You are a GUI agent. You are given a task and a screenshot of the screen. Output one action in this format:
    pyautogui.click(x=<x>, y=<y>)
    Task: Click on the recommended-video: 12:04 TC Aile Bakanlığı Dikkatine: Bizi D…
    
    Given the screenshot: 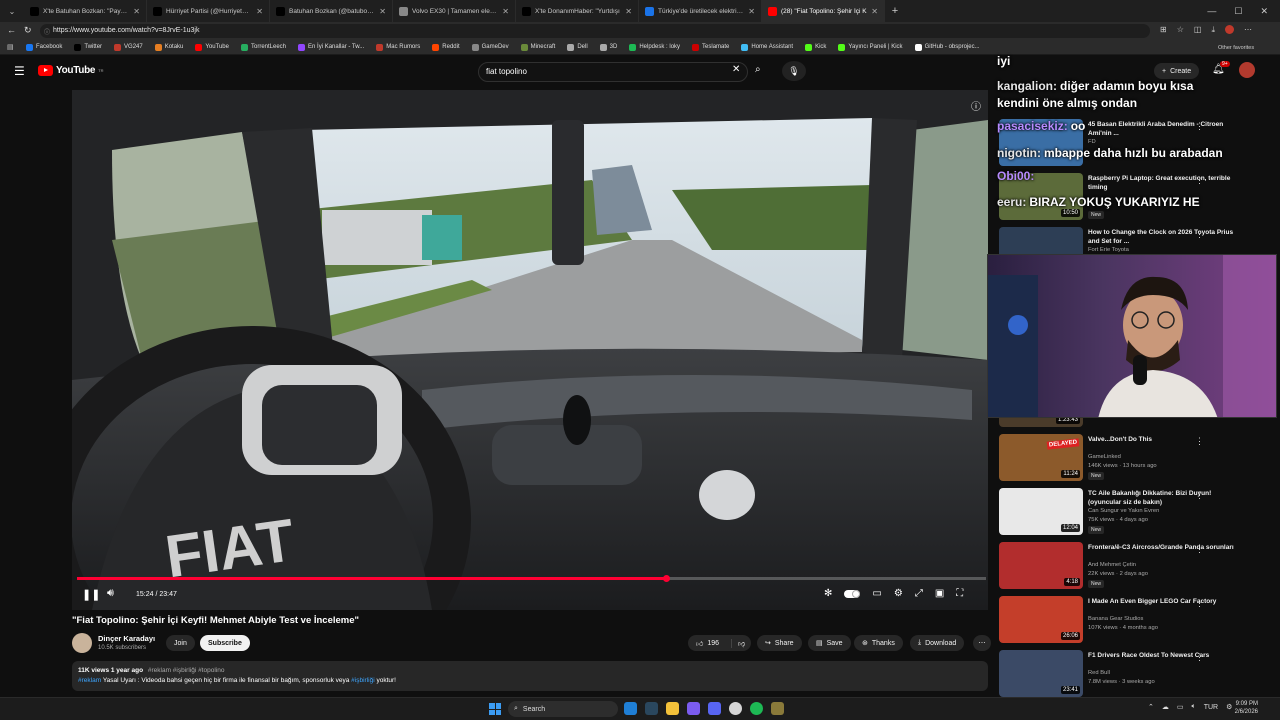 What is the action you would take?
    pyautogui.click(x=1134, y=513)
    